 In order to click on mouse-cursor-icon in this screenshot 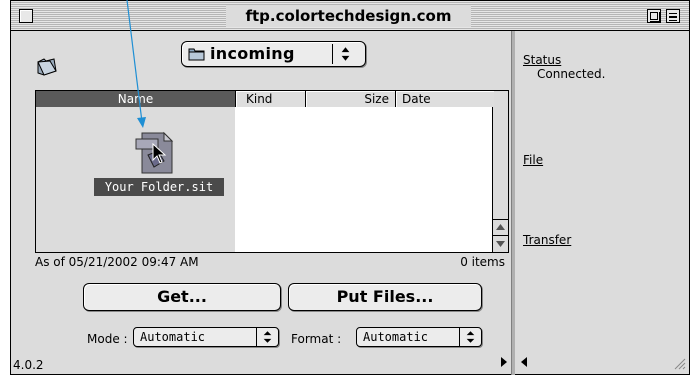, I will do `click(159, 153)`.